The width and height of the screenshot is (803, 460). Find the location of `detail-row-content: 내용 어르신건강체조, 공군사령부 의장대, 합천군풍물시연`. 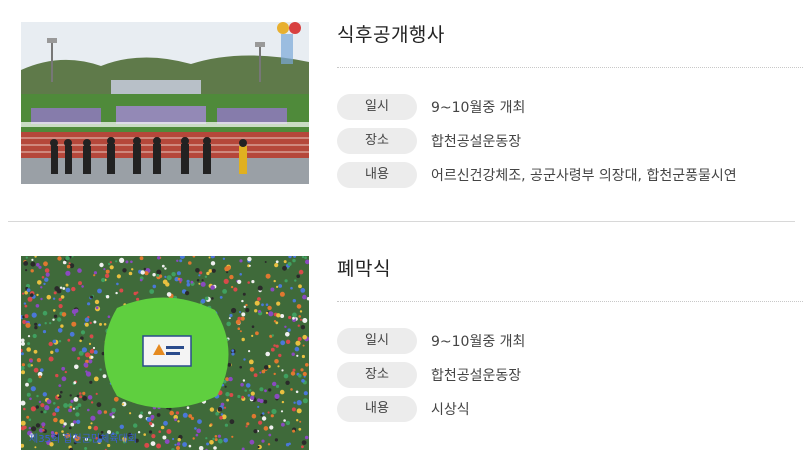

detail-row-content: 내용 어르신건강체조, 공군사령부 의장대, 합천군풍물시연 is located at coordinates (570, 175).